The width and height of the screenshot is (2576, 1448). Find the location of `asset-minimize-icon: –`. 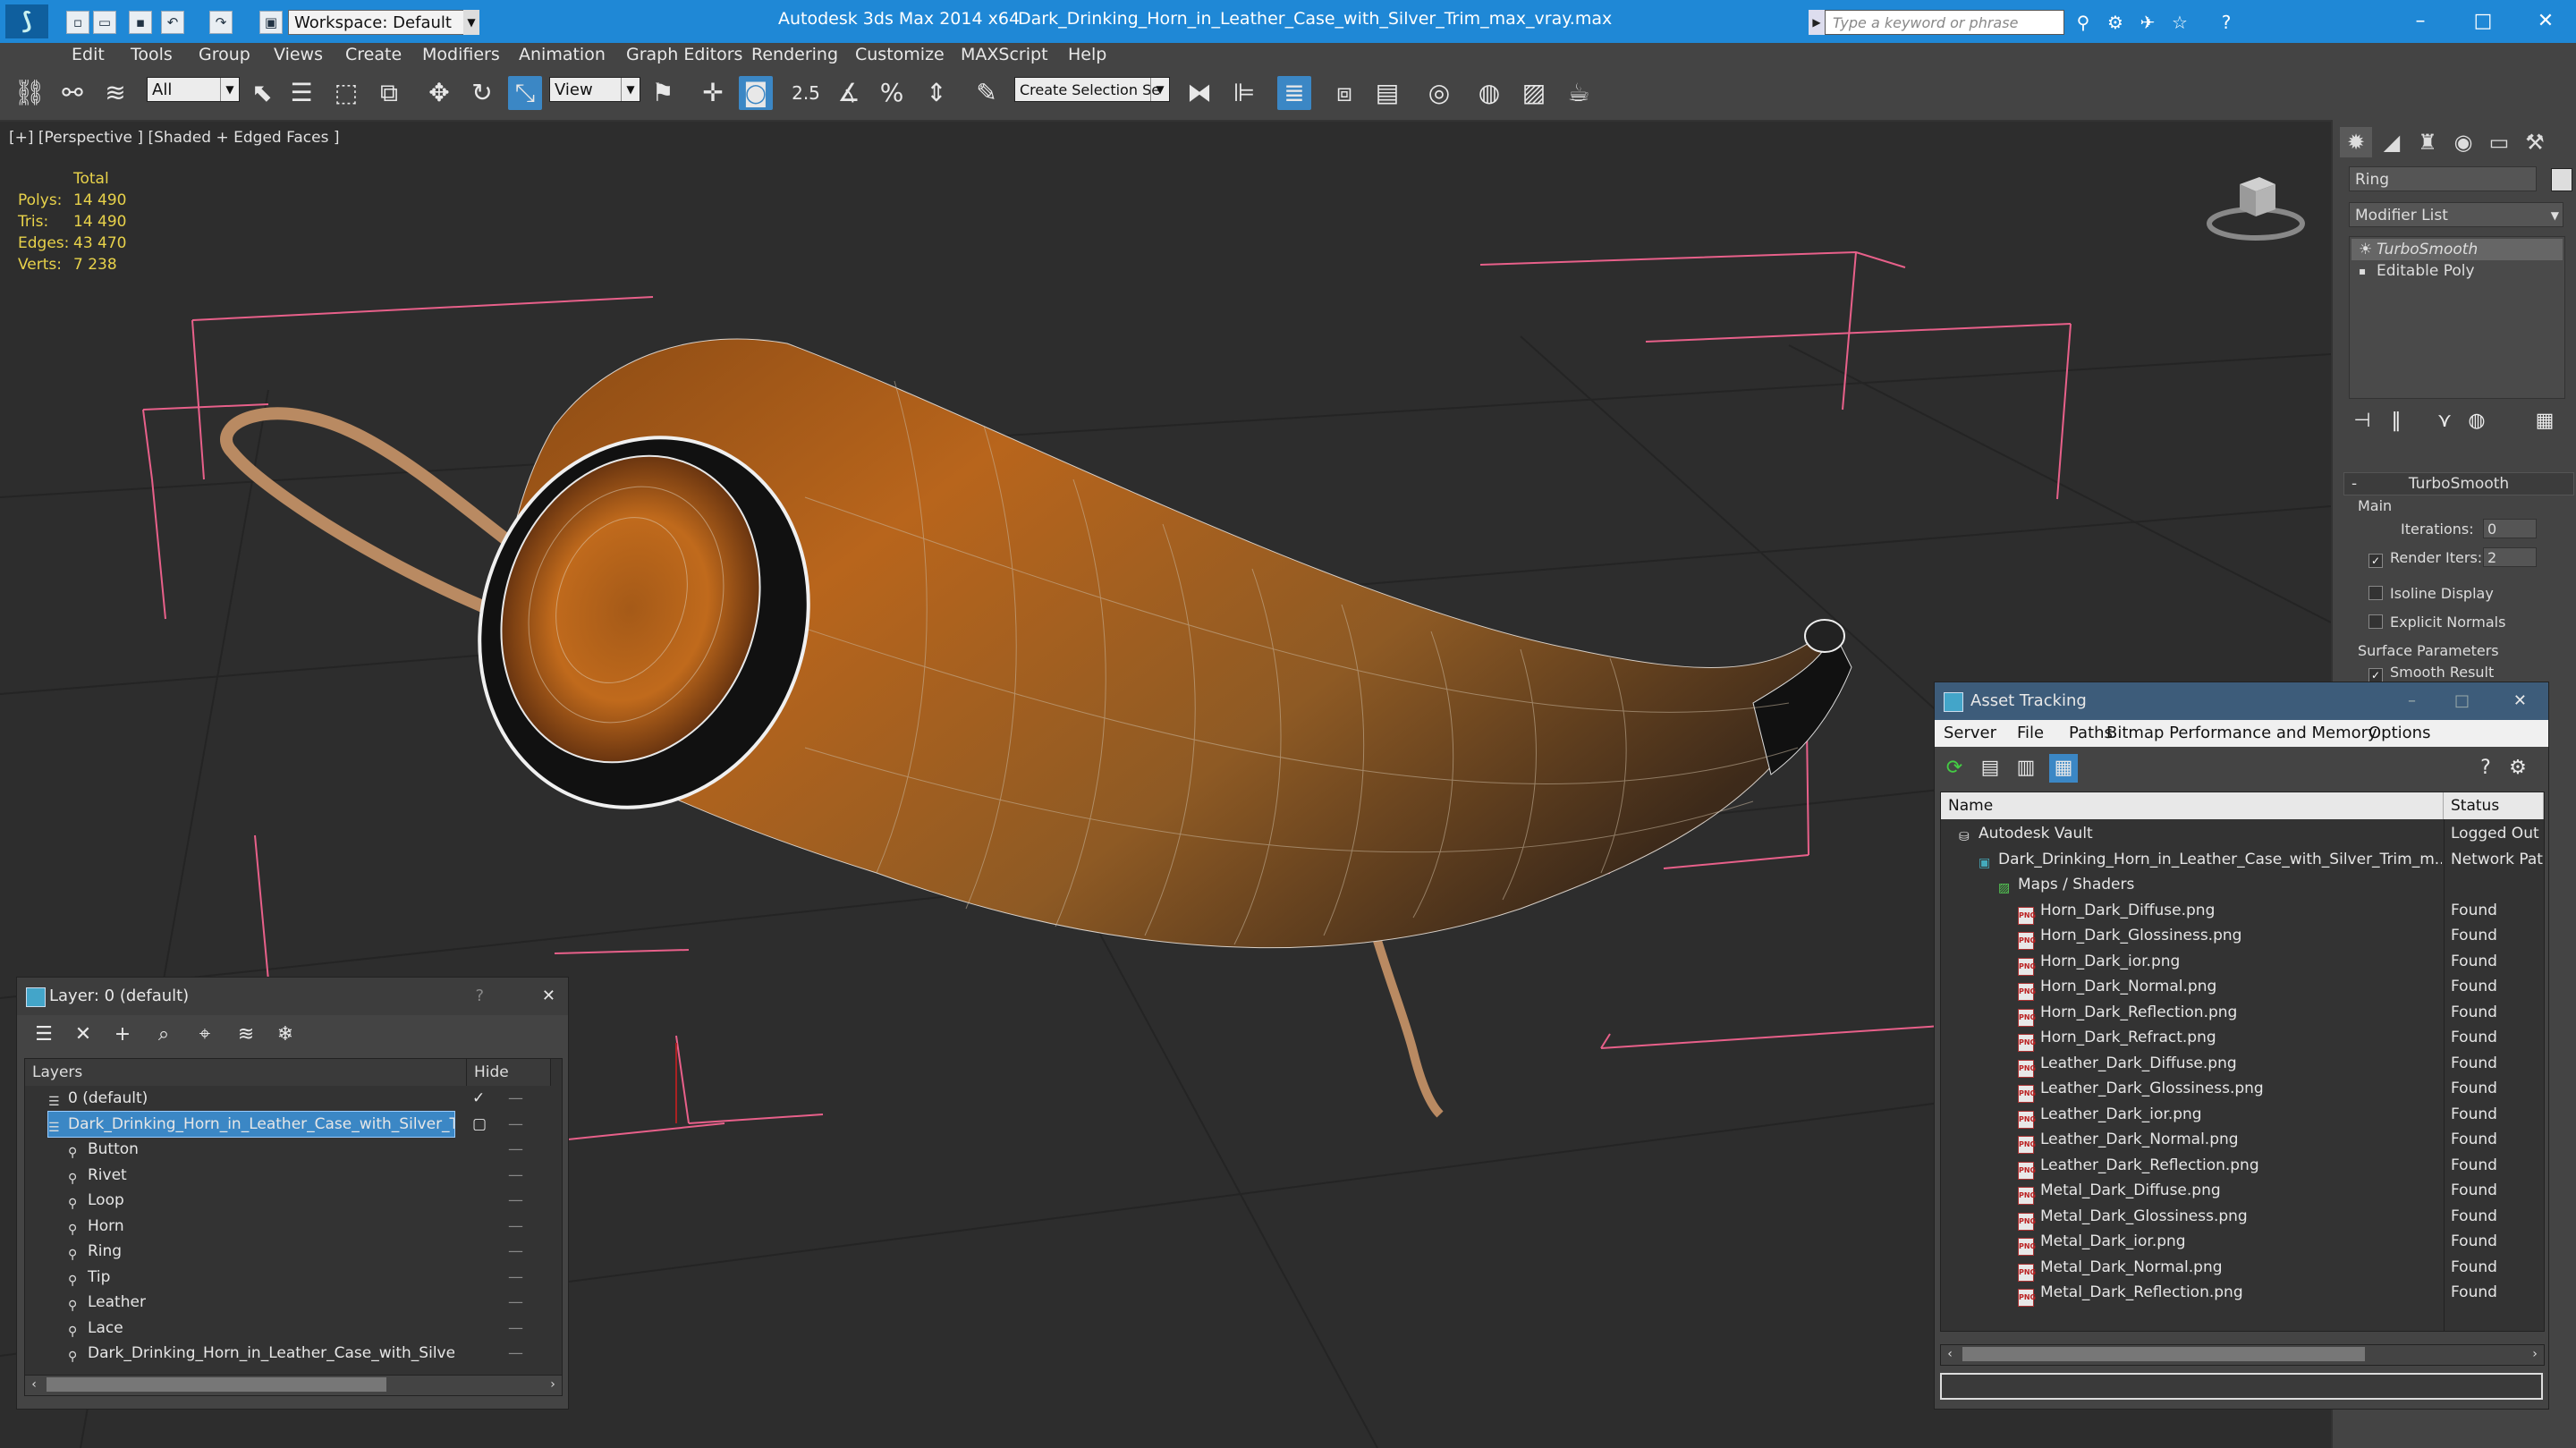

asset-minimize-icon: – is located at coordinates (2412, 701).